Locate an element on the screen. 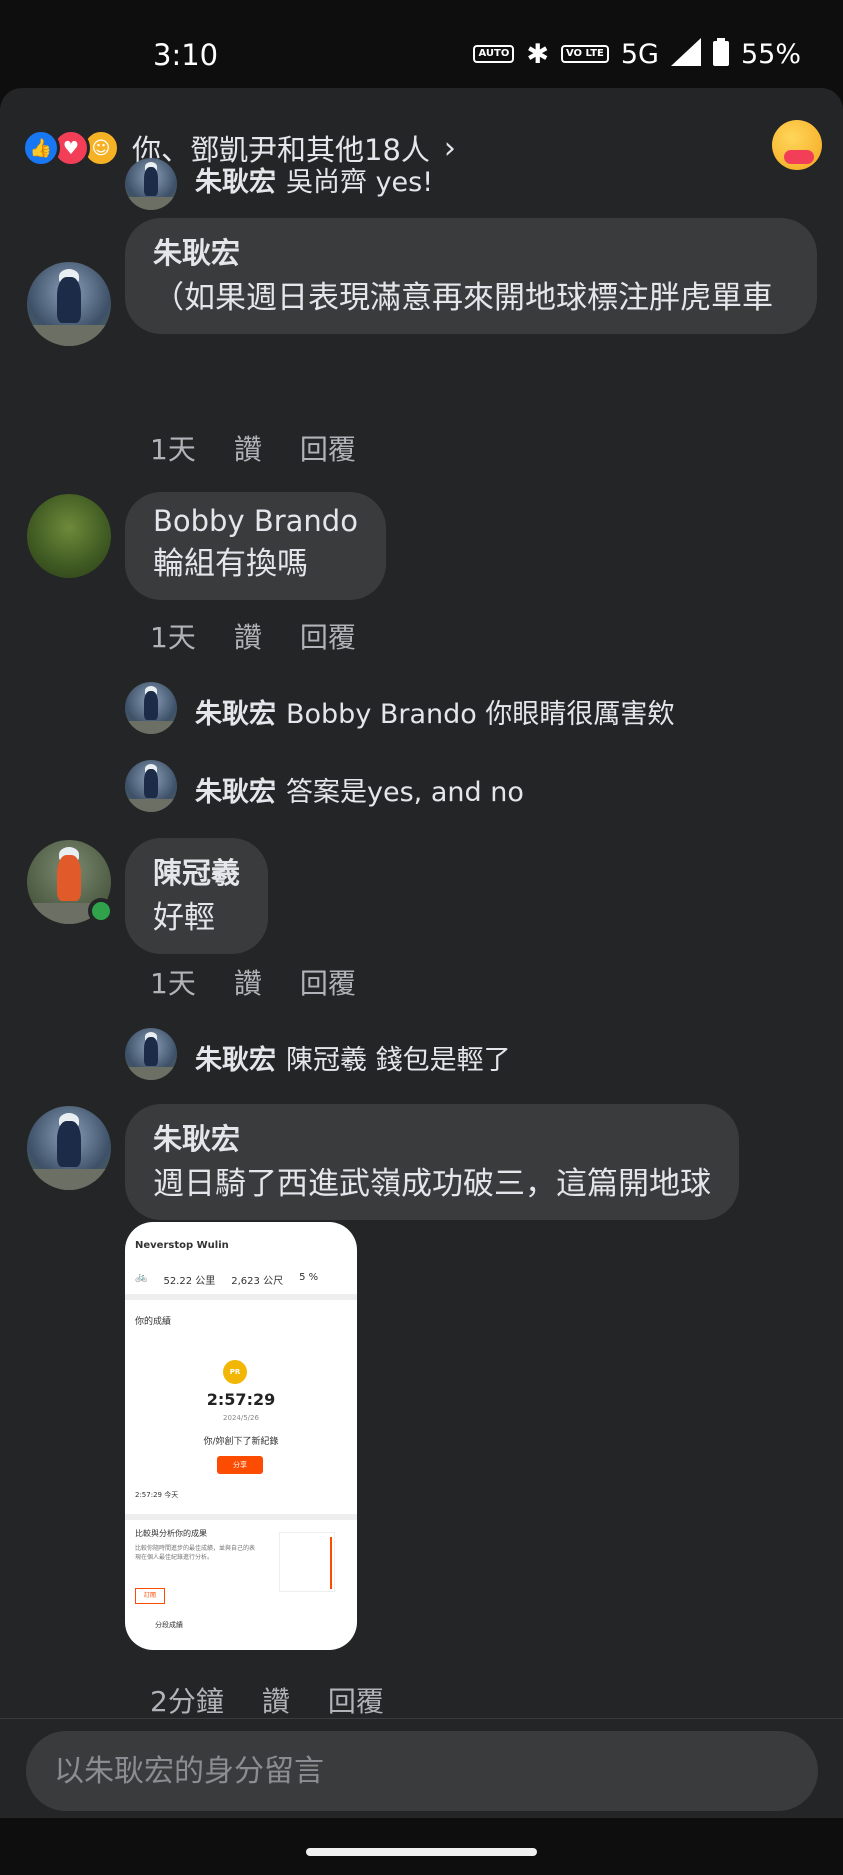  reply-text: 陳冠羲 錢包是輕了 is located at coordinates (398, 1060).